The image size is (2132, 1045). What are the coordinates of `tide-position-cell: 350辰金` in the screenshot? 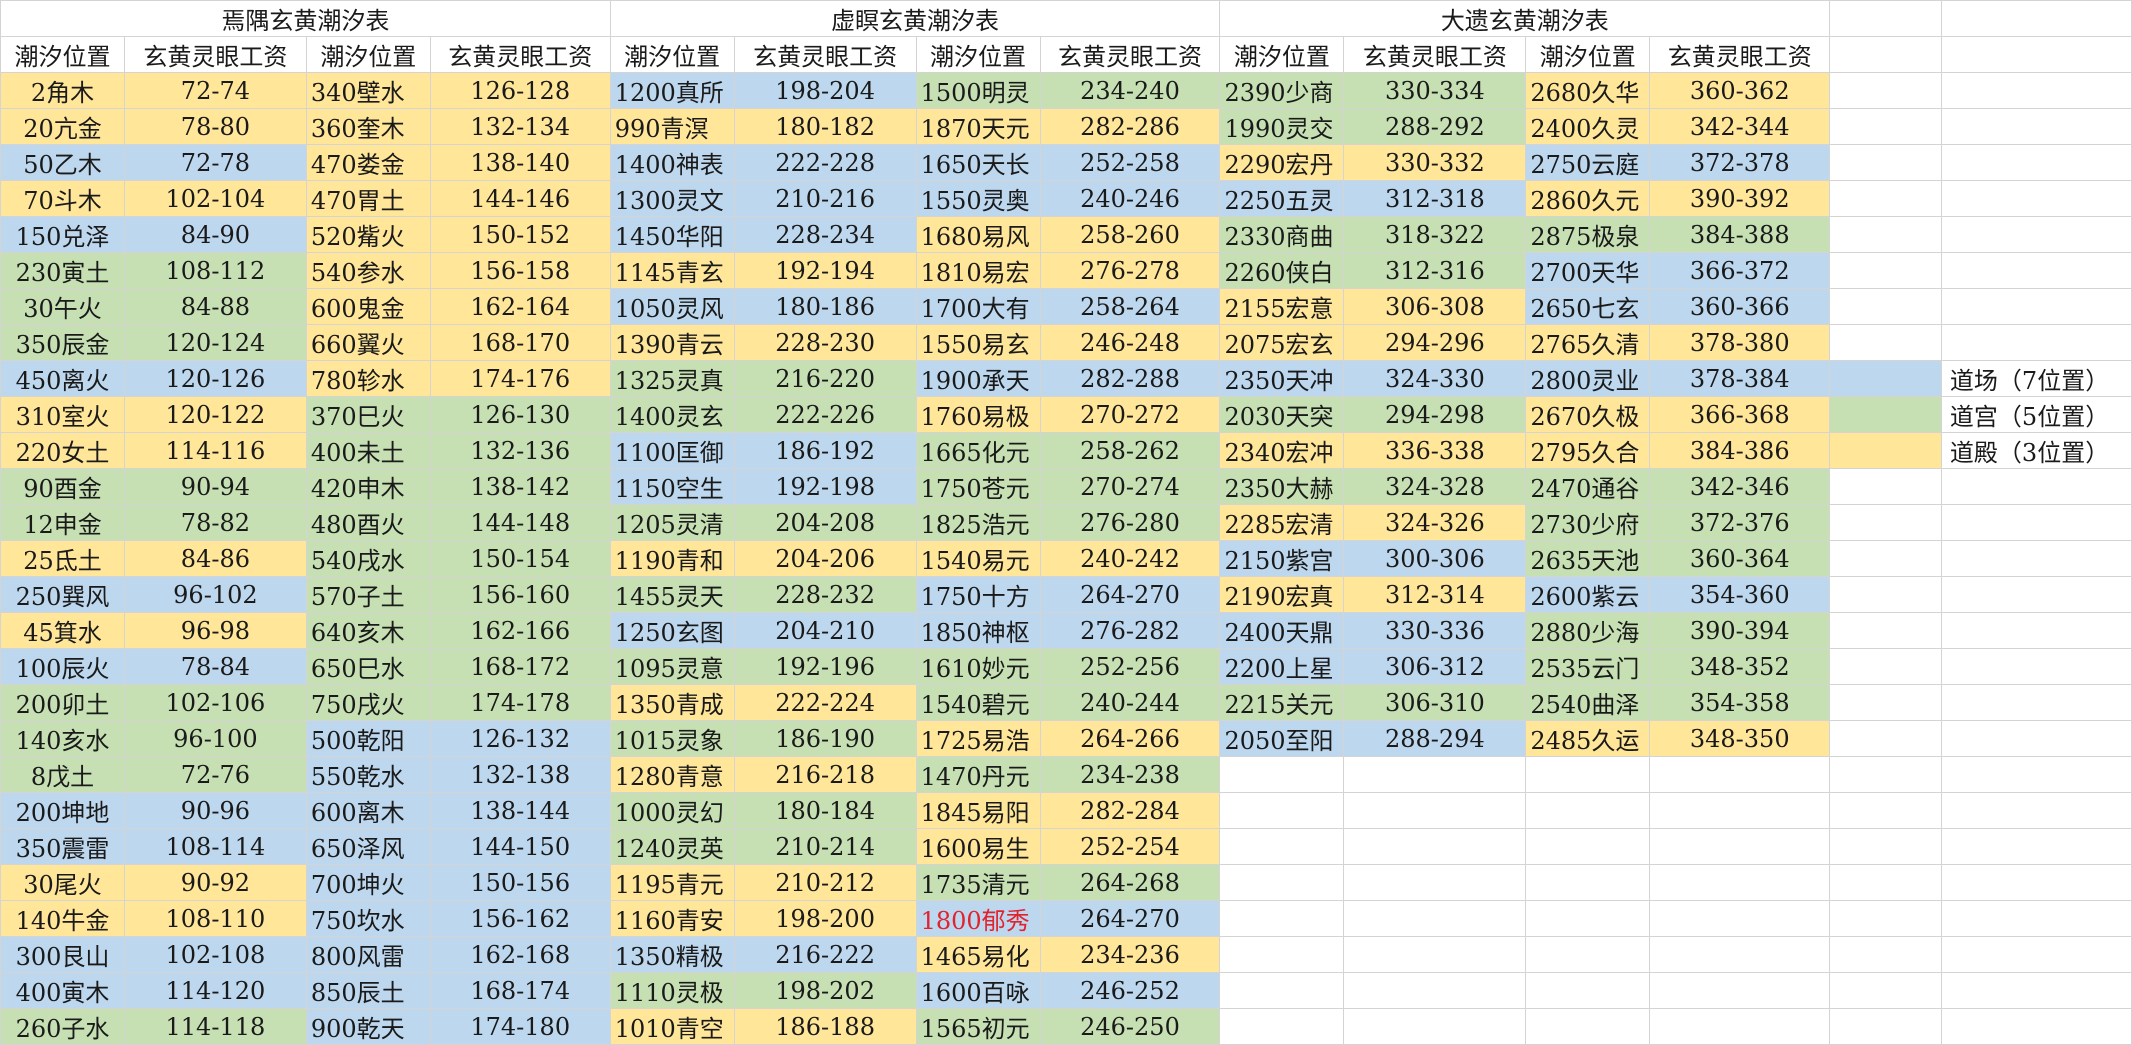 It's located at (62, 342).